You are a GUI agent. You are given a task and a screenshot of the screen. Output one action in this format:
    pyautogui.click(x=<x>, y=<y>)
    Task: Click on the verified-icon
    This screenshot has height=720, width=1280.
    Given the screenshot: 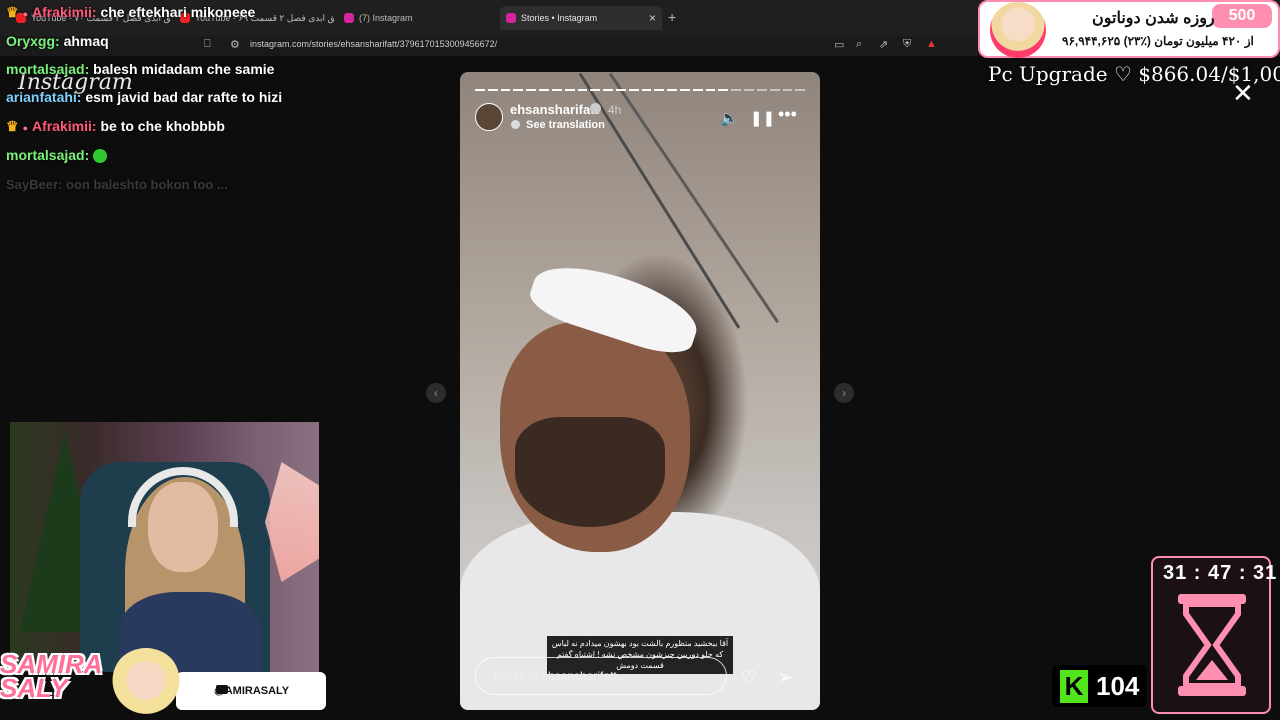 What is the action you would take?
    pyautogui.click(x=595, y=108)
    